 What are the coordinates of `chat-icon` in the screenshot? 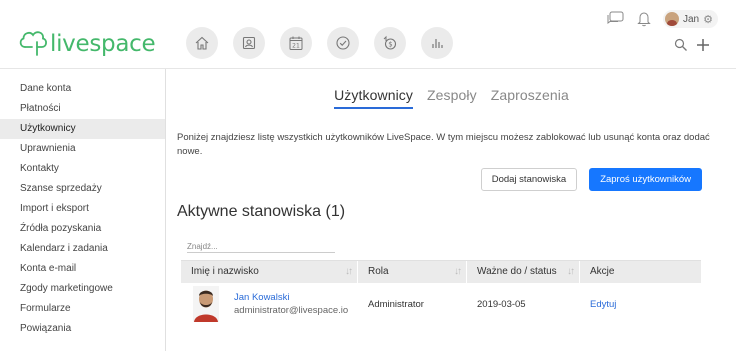 It's located at (615, 19).